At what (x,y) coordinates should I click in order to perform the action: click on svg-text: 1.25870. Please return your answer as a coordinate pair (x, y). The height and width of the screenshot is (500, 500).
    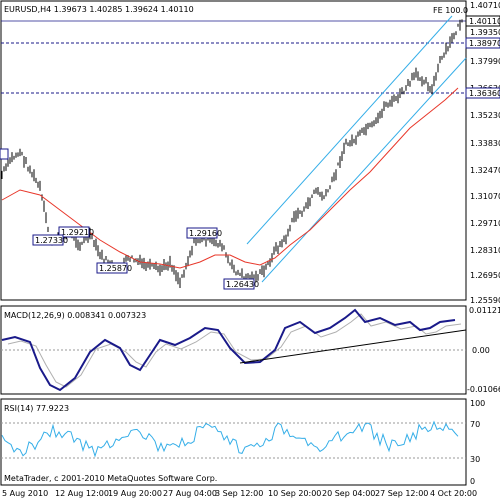
    Looking at the image, I should click on (115, 268).